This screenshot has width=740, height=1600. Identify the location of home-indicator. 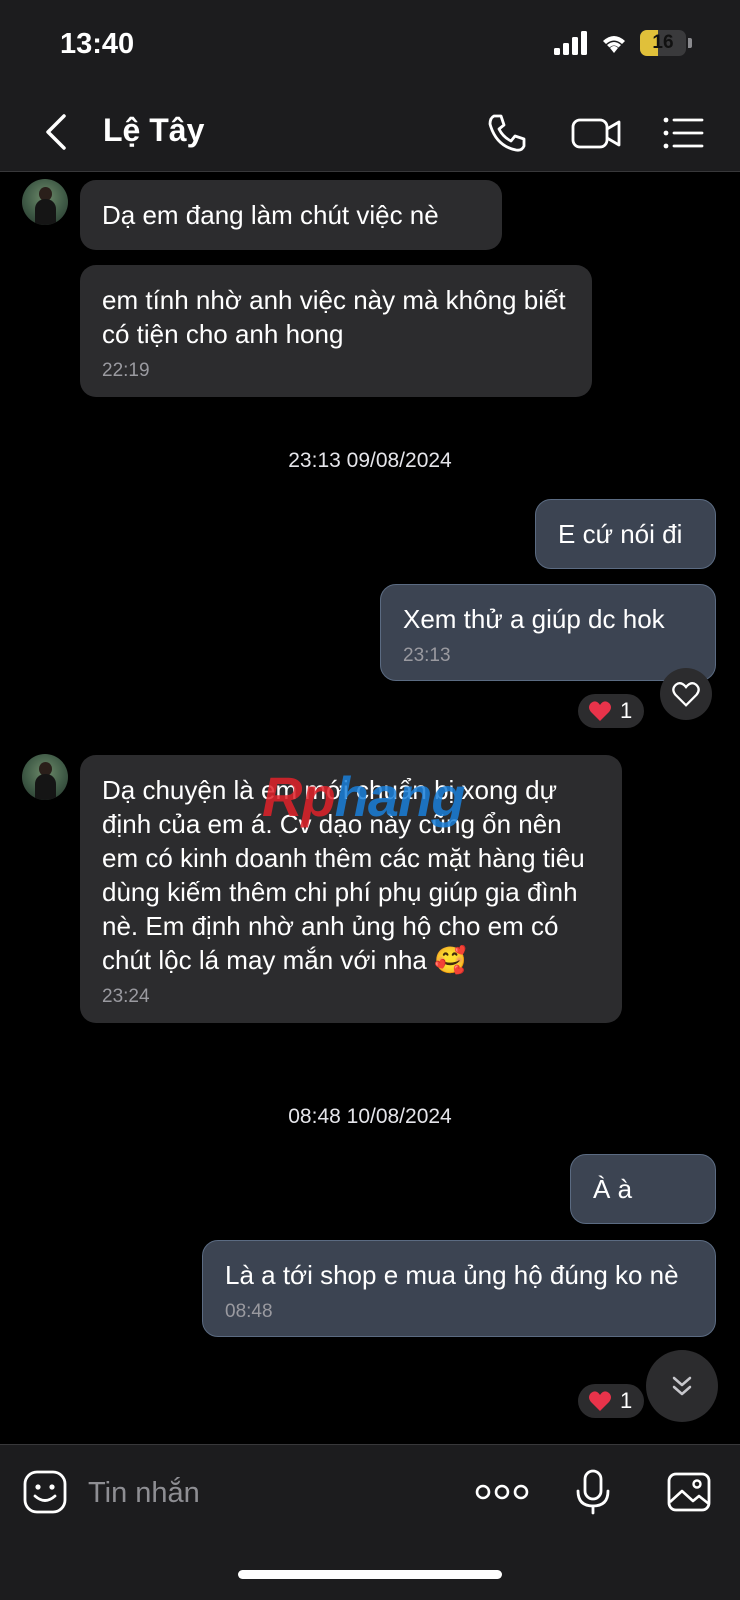
(370, 1574).